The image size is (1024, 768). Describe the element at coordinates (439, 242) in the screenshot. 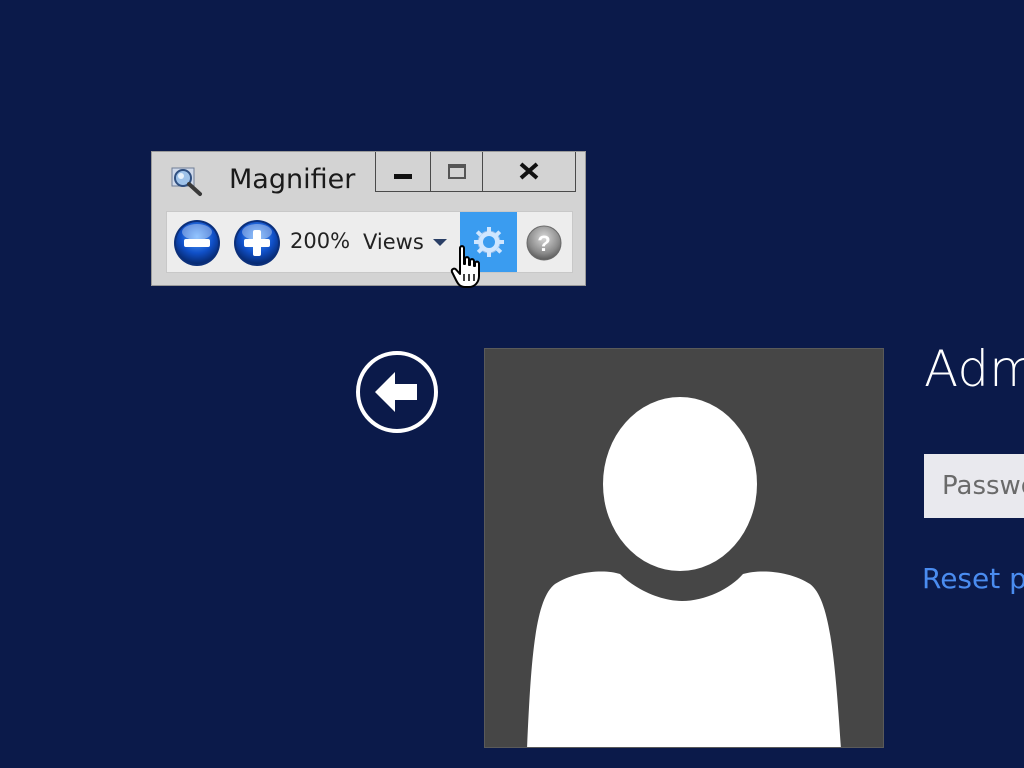

I see `chevron-down-icon` at that location.